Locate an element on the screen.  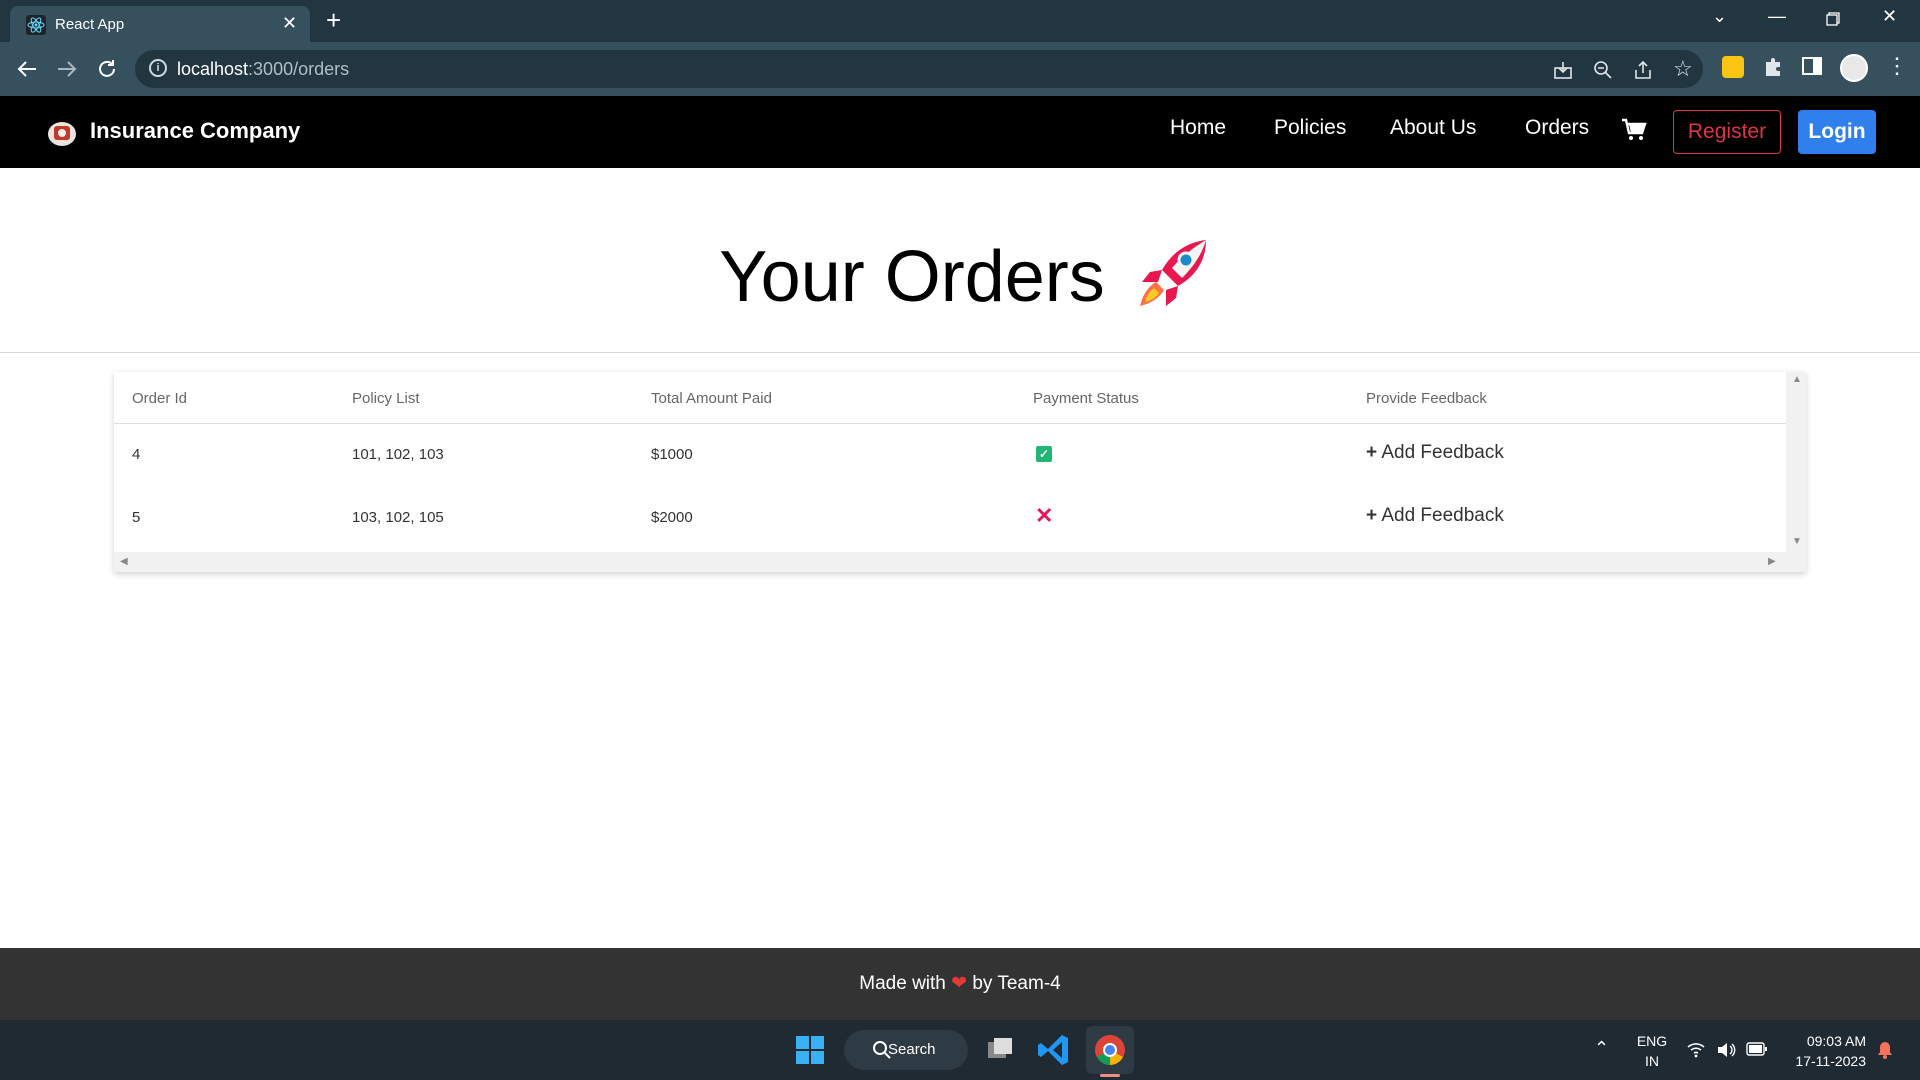
zoom-icon is located at coordinates (1603, 70).